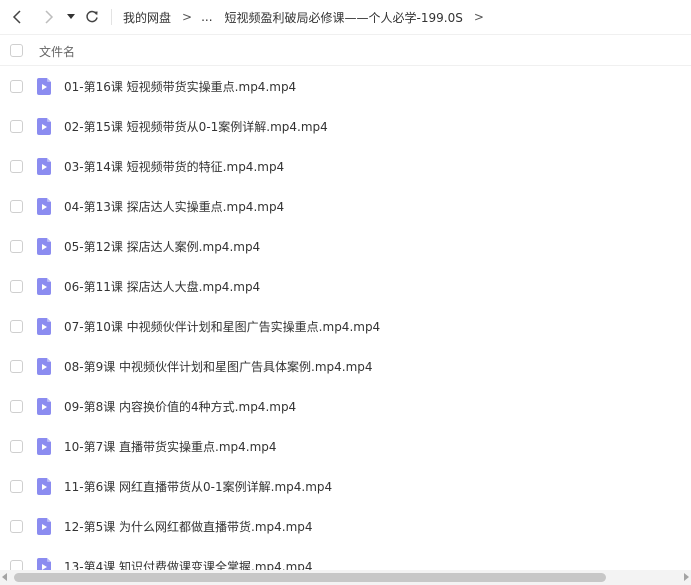  I want to click on scroll-right-arrow-icon, so click(686, 577).